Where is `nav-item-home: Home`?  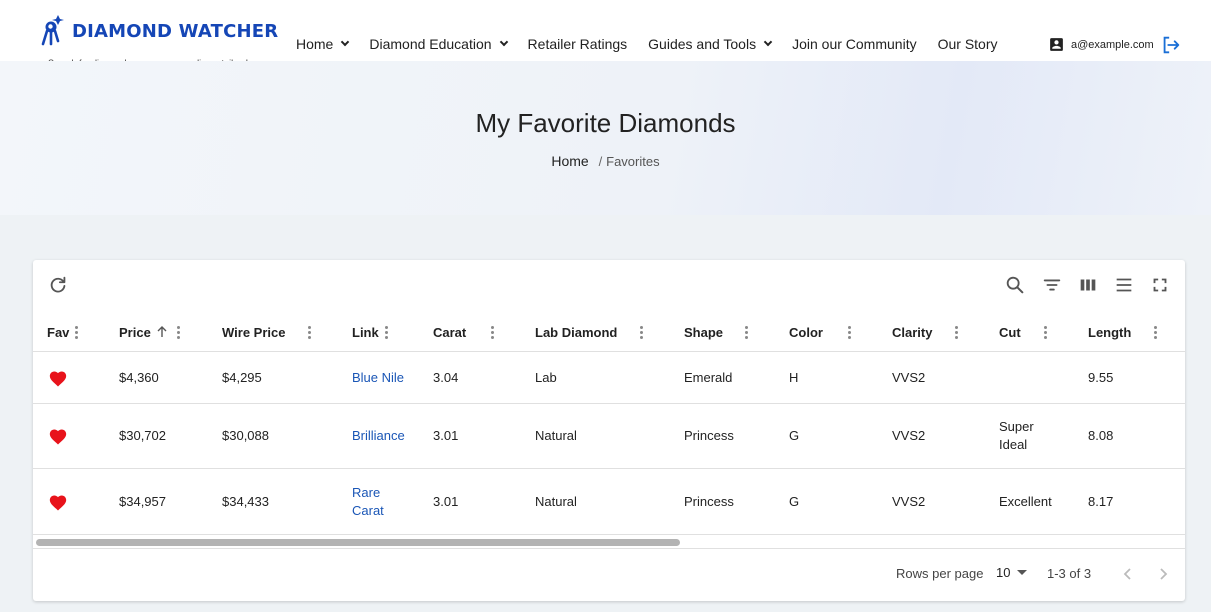 nav-item-home: Home is located at coordinates (323, 44).